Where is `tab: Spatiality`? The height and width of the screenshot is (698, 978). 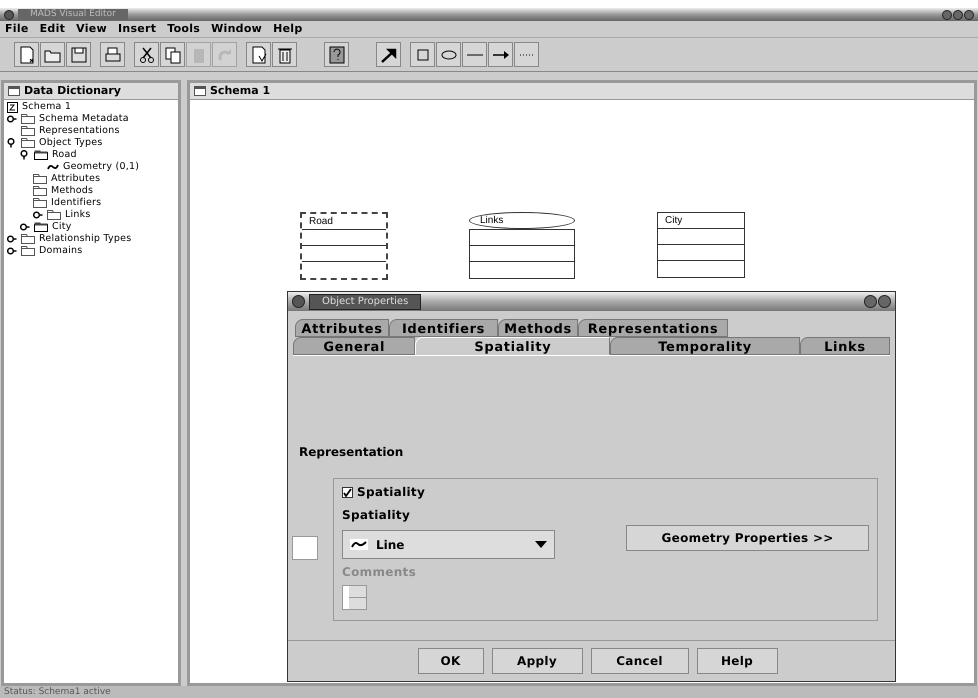 tab: Spatiality is located at coordinates (512, 346).